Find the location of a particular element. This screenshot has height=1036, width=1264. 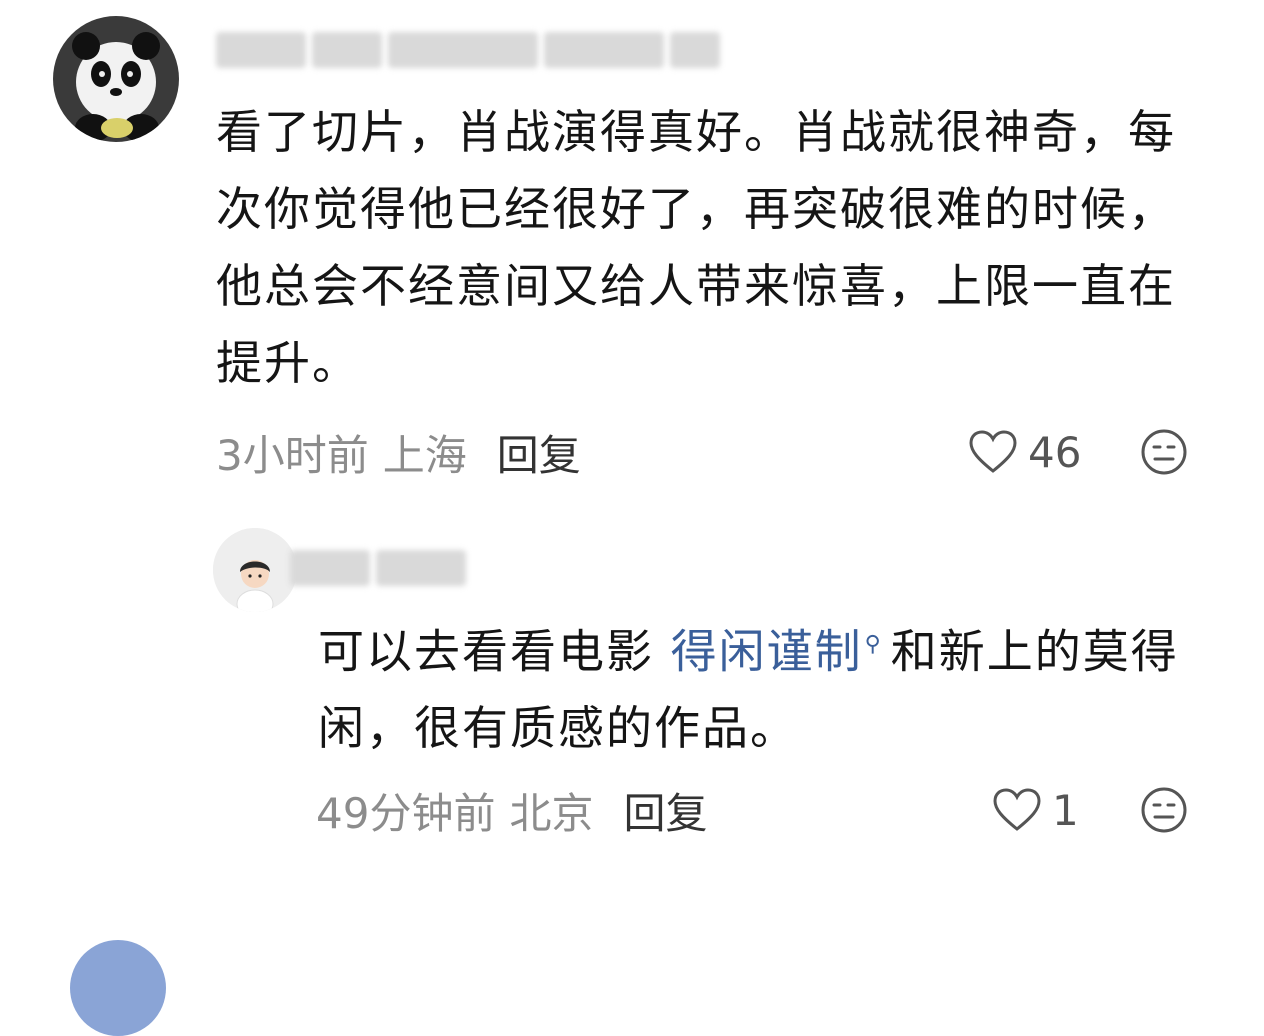

reply-meta: 49分钟前 北京 回复 is located at coordinates (511, 811).